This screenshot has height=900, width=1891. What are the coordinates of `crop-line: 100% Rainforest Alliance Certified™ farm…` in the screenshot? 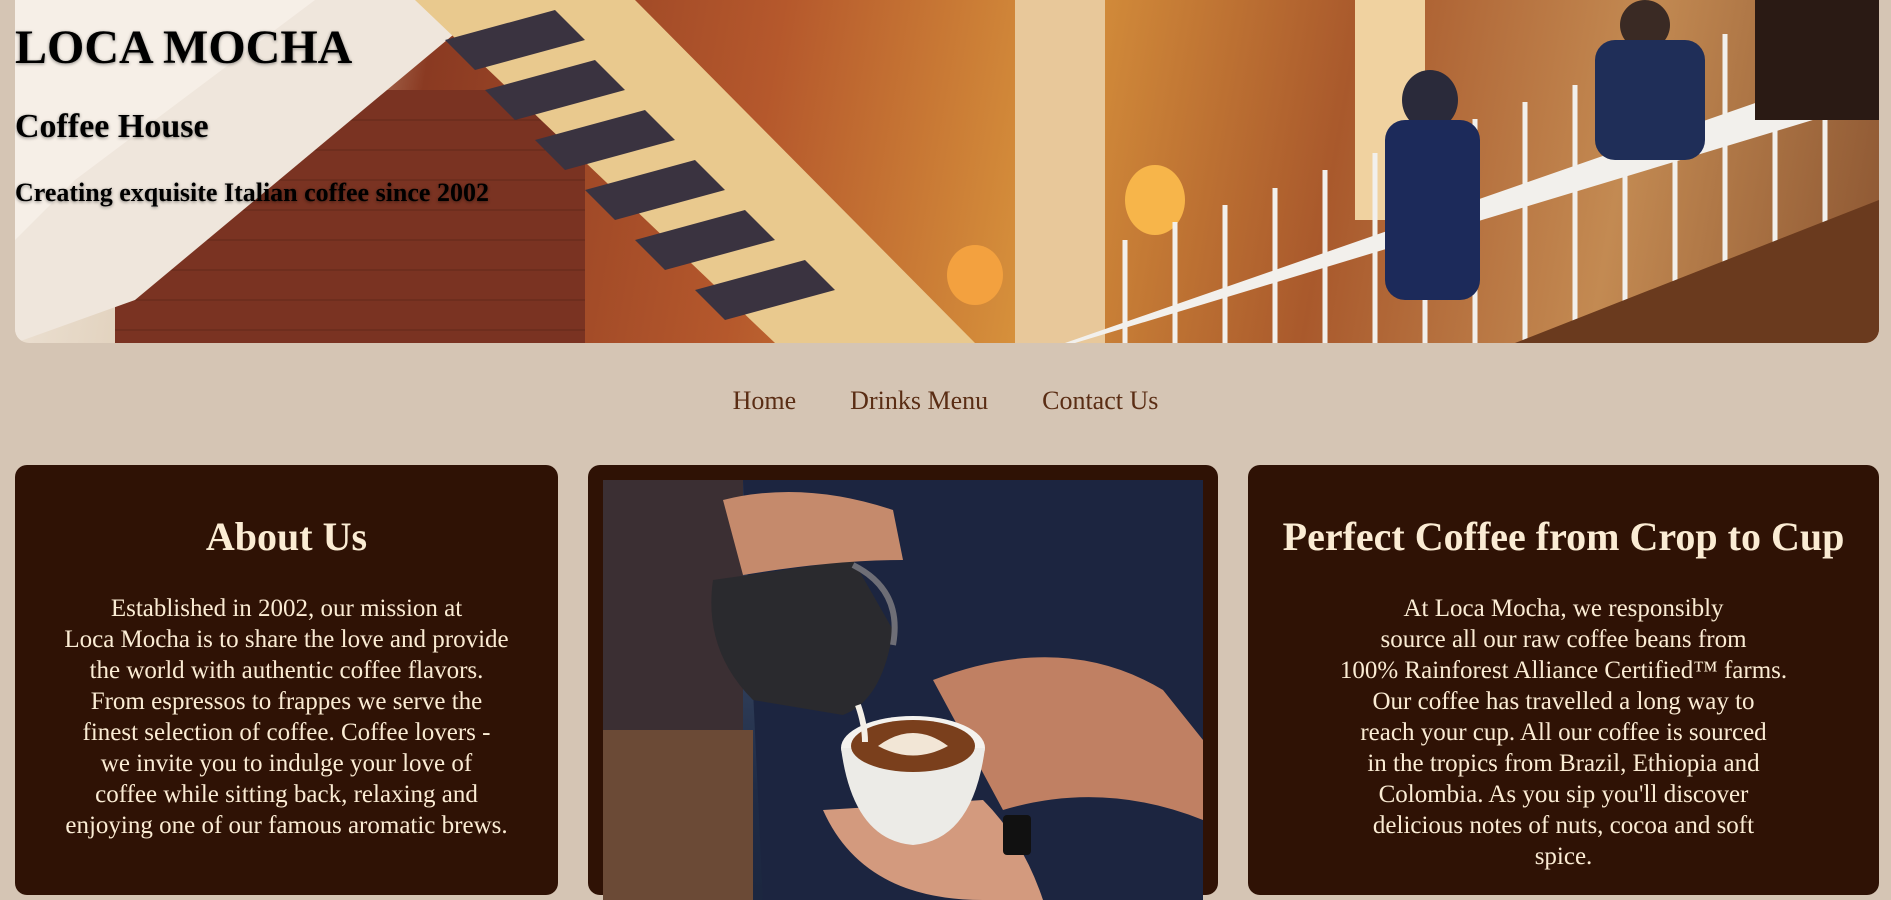 It's located at (1563, 670).